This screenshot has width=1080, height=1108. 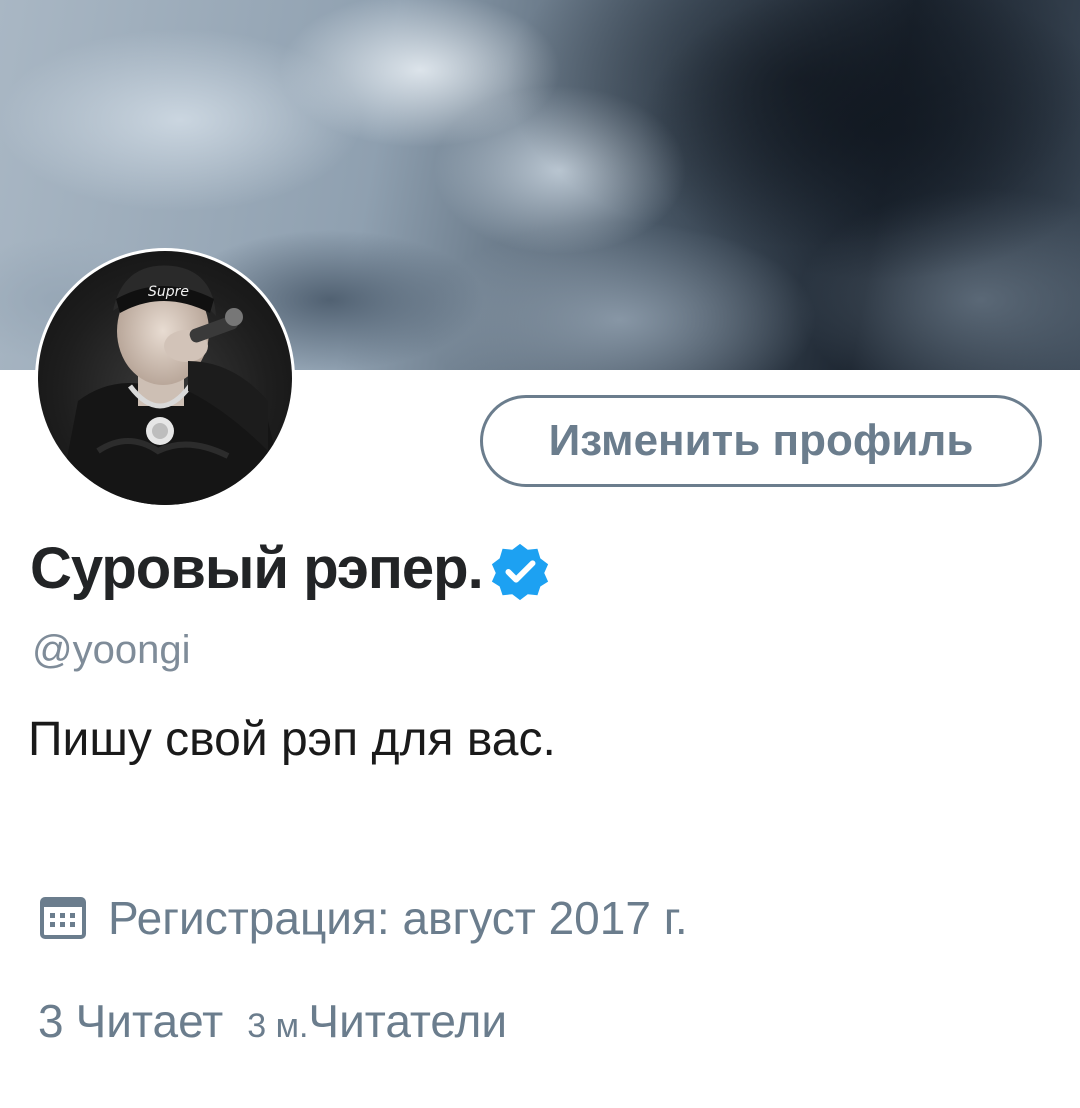 I want to click on avatar-photo: Supre, so click(x=165, y=378).